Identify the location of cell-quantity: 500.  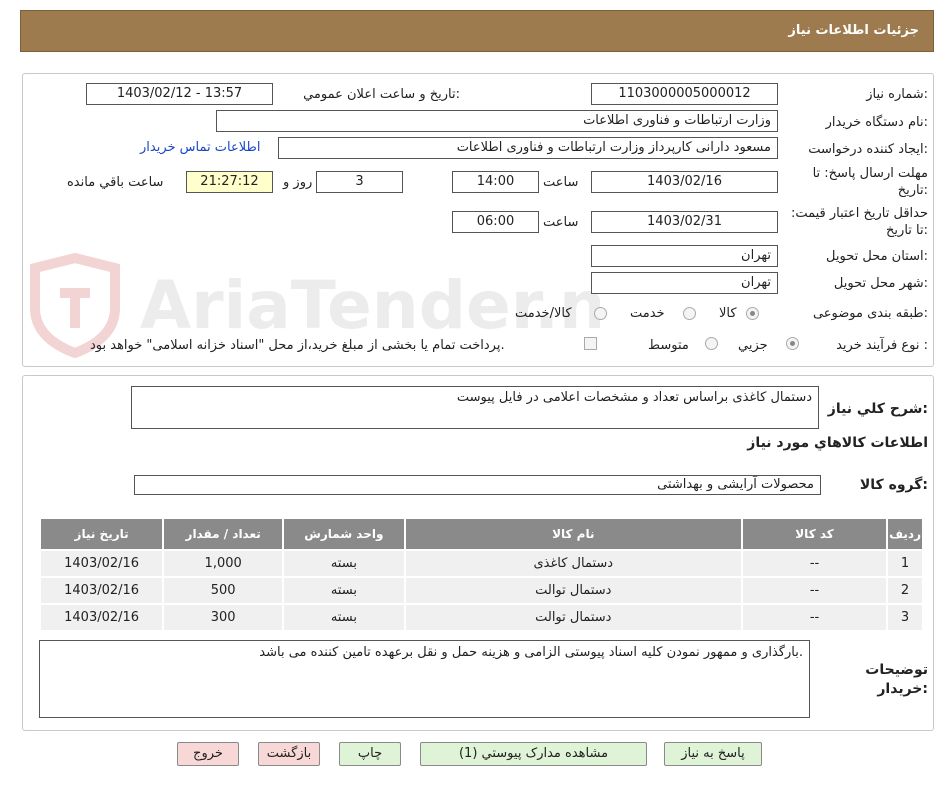
(223, 590).